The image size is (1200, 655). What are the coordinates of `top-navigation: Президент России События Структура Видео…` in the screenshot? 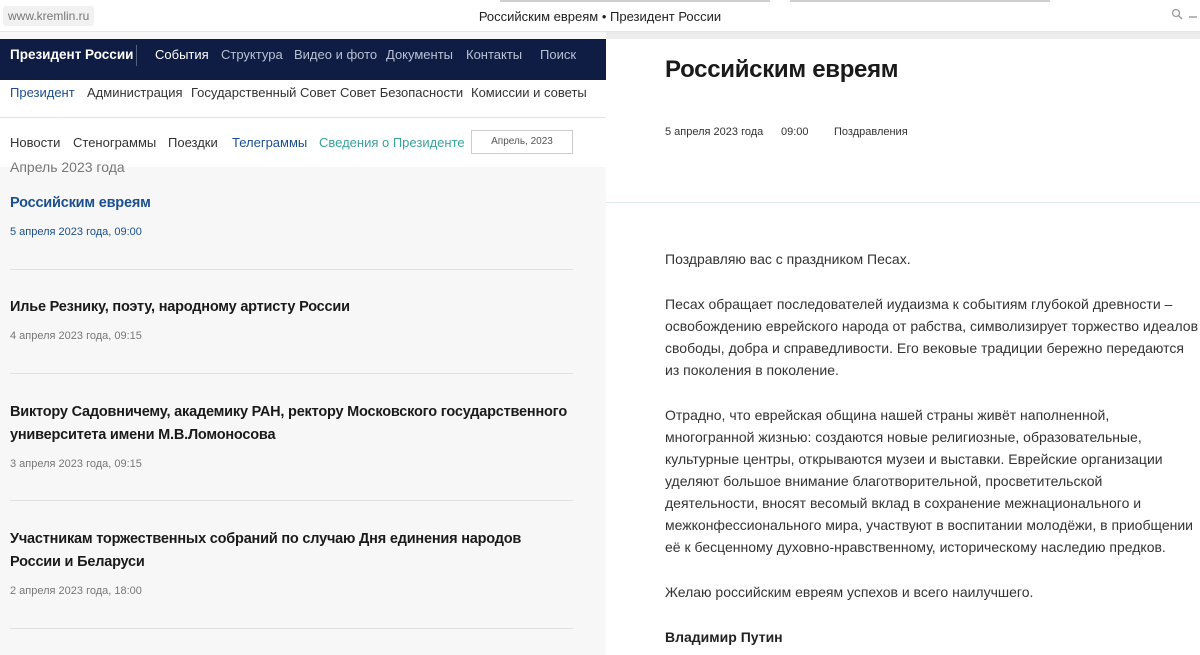 It's located at (303, 59).